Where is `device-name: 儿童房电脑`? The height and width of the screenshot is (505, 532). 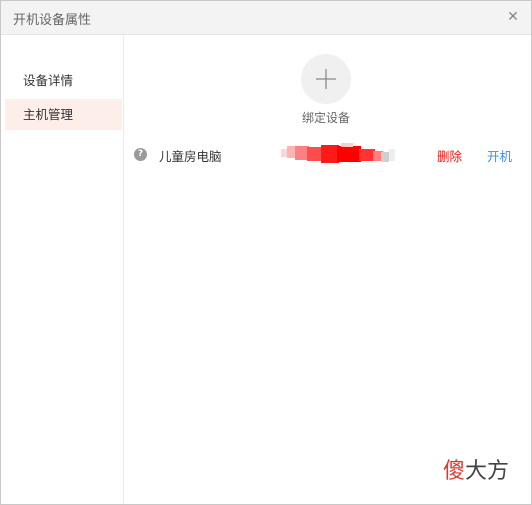
device-name: 儿童房电脑 is located at coordinates (190, 156).